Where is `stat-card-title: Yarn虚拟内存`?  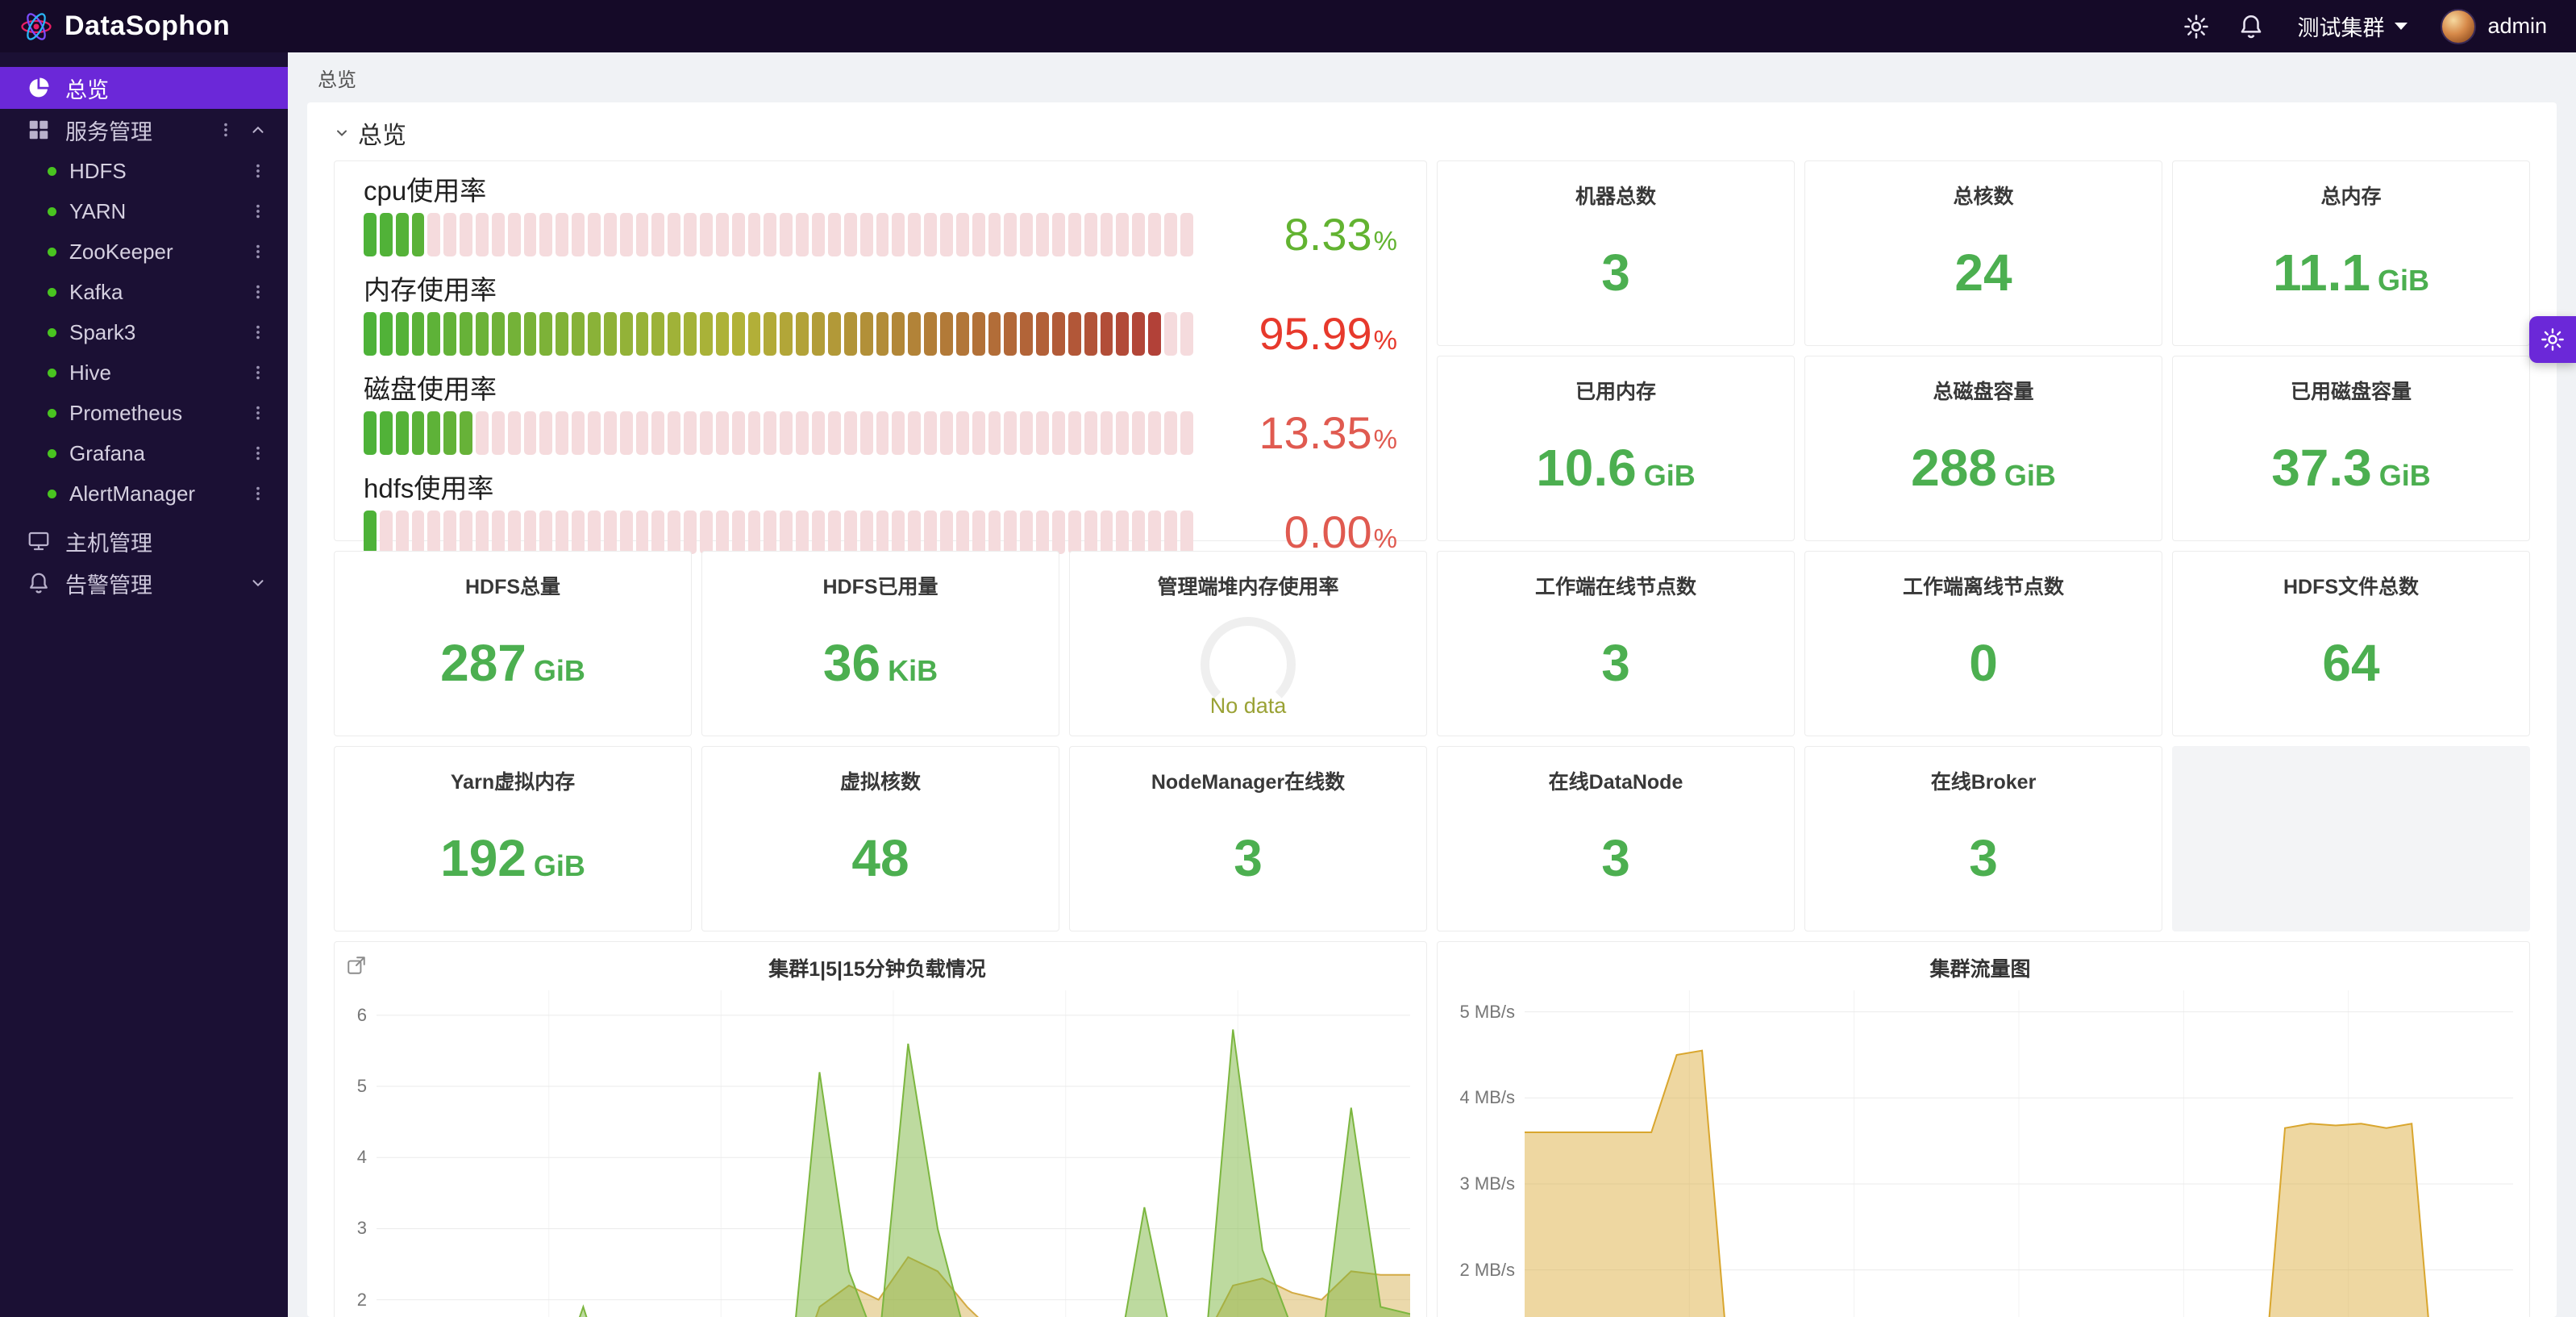
stat-card-title: Yarn虚拟内存 is located at coordinates (513, 782).